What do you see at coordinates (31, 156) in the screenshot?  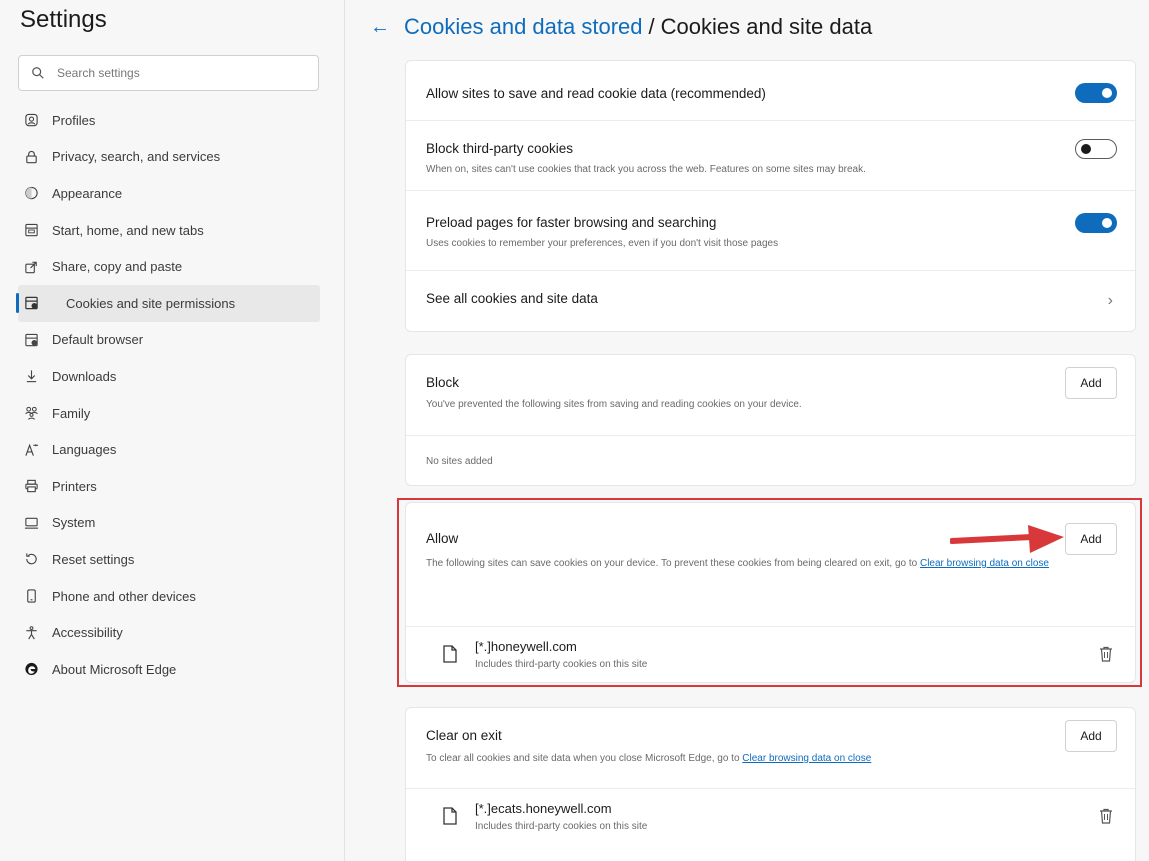 I see `lock-icon` at bounding box center [31, 156].